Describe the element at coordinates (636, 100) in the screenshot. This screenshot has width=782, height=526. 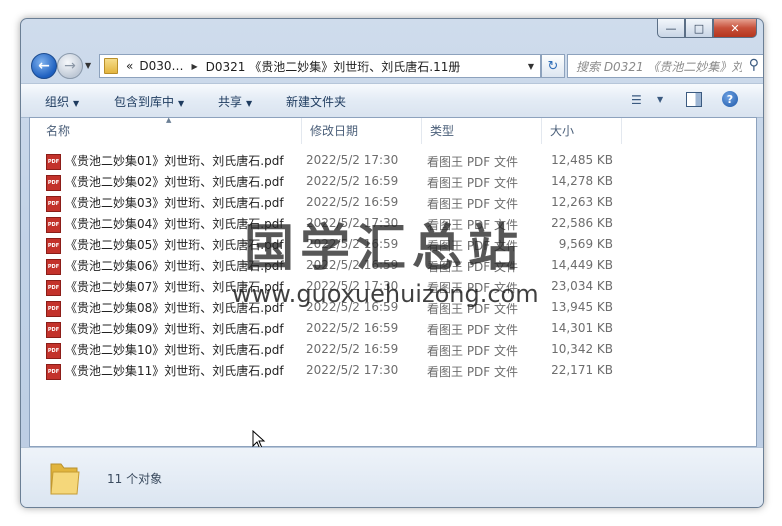
I see `view-options-icon: ☰` at that location.